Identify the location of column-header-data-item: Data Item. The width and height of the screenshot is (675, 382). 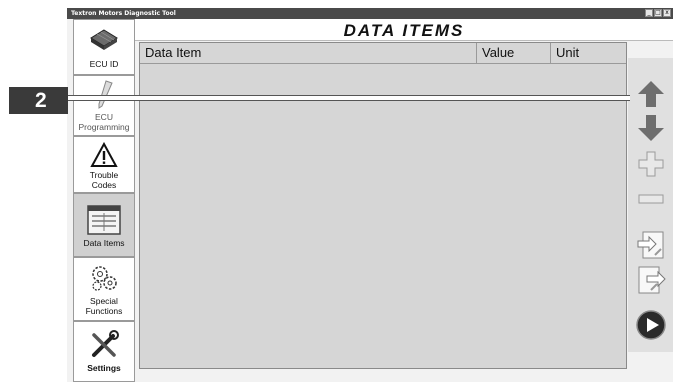
(173, 52).